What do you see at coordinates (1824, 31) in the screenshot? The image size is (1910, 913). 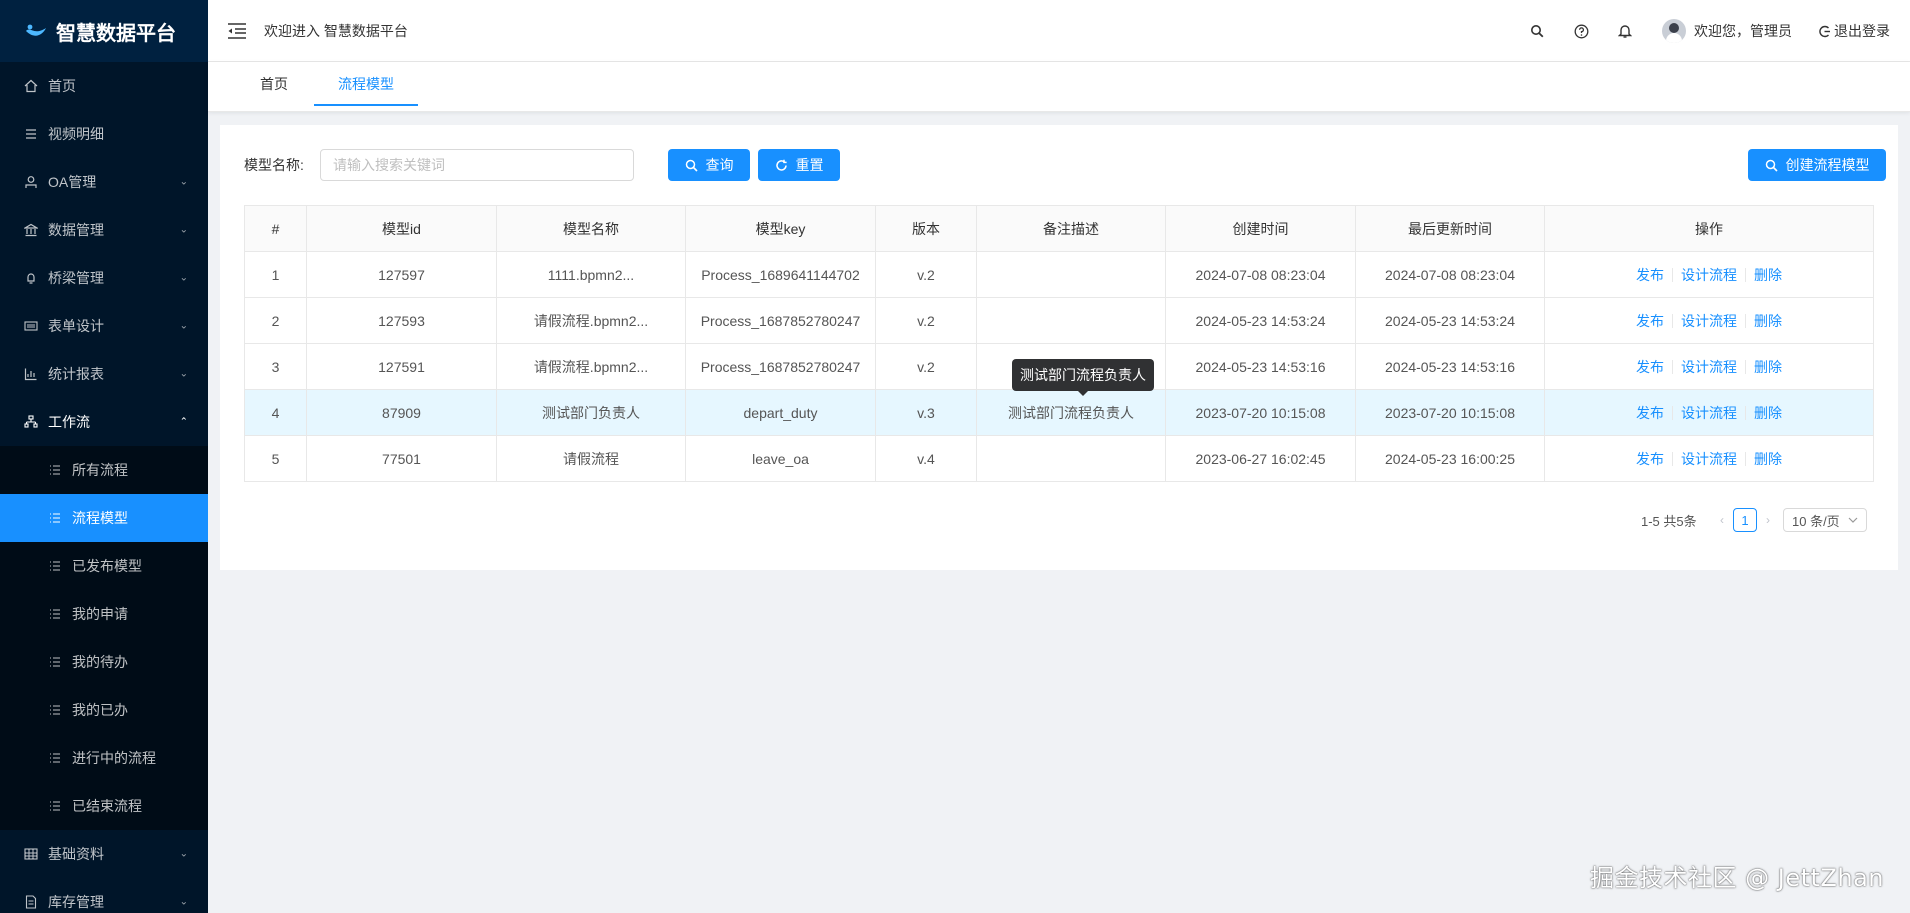 I see `logout-icon` at bounding box center [1824, 31].